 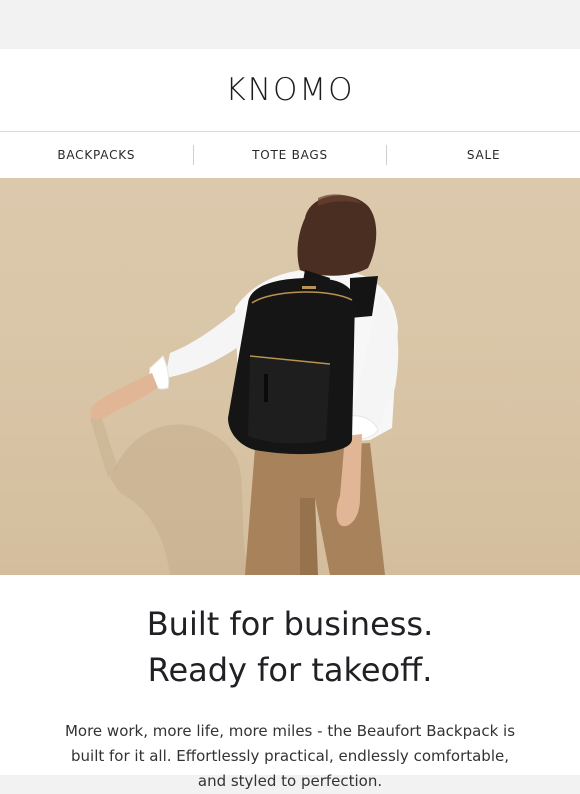 I want to click on nav-item-sale: SALE, so click(x=483, y=155).